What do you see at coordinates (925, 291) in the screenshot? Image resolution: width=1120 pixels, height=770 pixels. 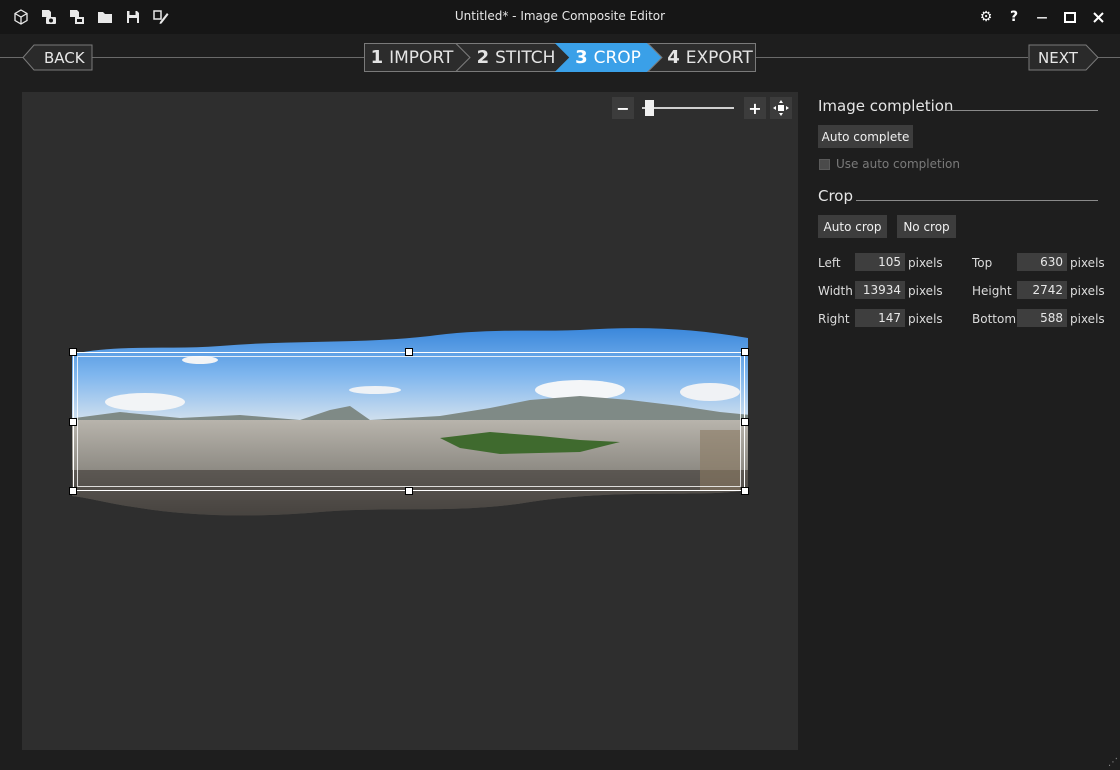 I see `width-unit: pixels` at bounding box center [925, 291].